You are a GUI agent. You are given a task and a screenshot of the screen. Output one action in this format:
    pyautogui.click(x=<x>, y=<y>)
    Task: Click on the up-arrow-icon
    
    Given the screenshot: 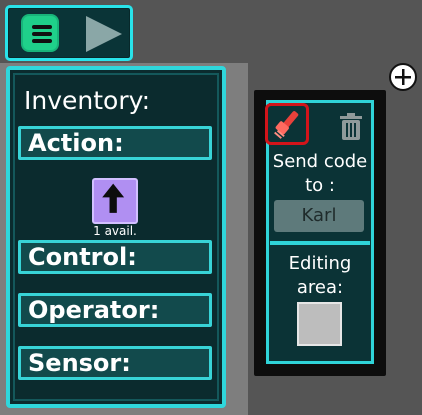 What is the action you would take?
    pyautogui.click(x=113, y=198)
    